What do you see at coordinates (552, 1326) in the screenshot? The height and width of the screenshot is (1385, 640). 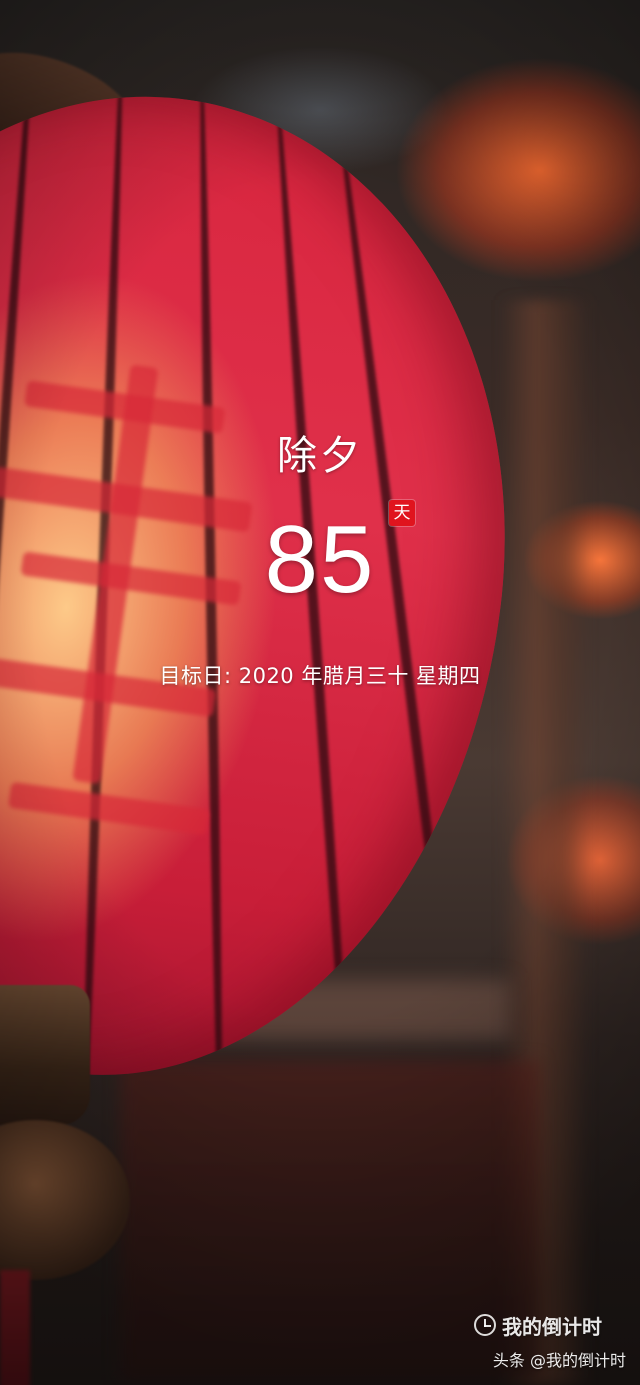 I see `watermark-brand: 我的倒计时` at bounding box center [552, 1326].